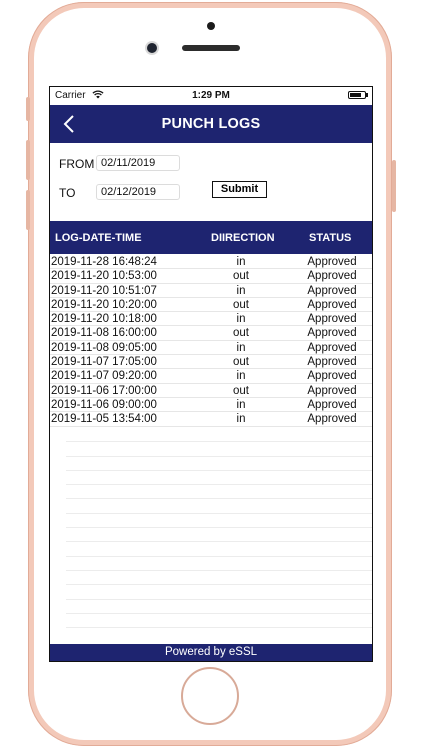  I want to click on date-filter-form: FROM 02/11/2019 TO 02/12/2019 Submit, so click(211, 181).